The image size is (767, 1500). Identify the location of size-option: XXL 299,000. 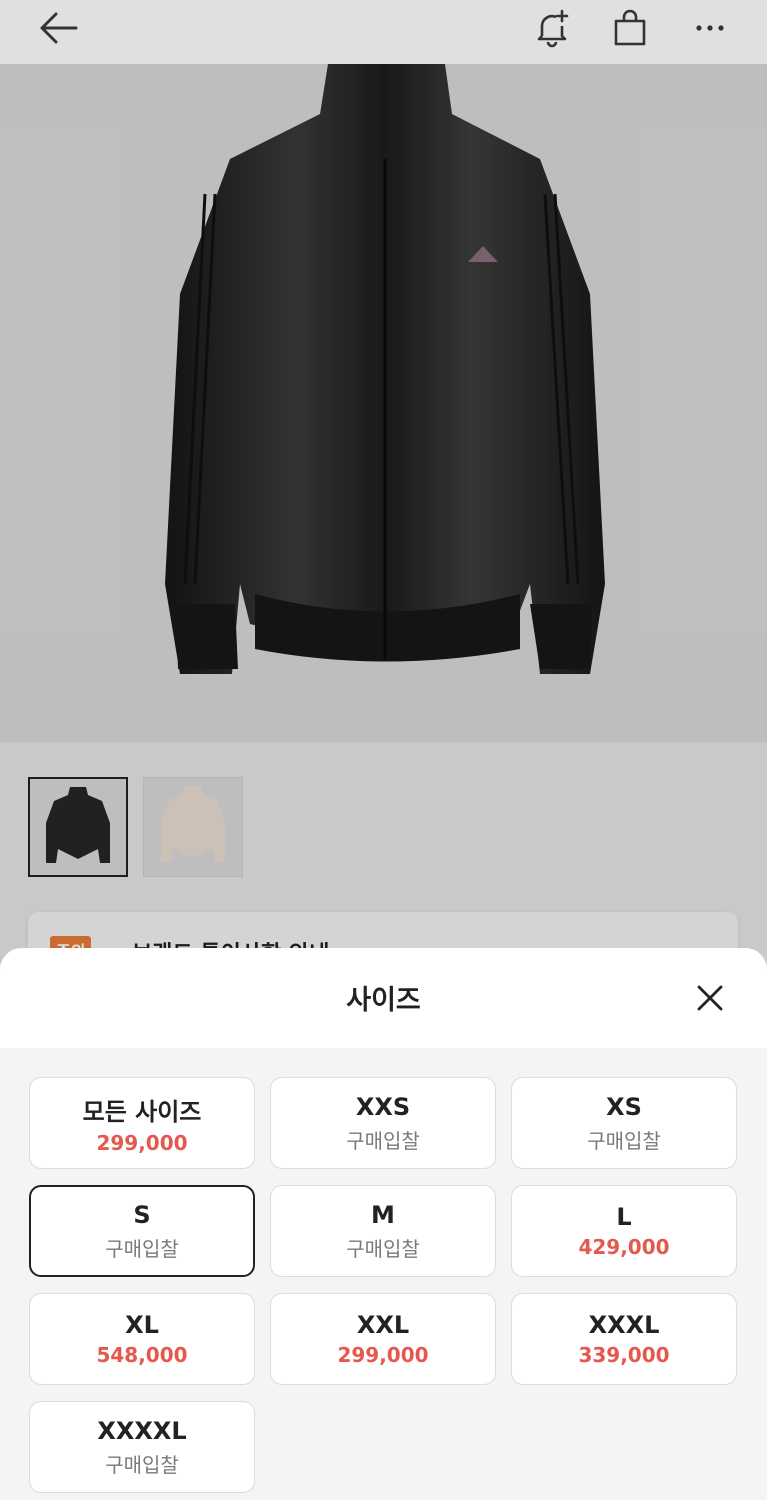
(383, 1339).